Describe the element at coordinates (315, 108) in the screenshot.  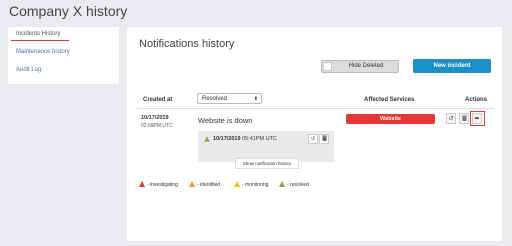
I see `header-divider` at that location.